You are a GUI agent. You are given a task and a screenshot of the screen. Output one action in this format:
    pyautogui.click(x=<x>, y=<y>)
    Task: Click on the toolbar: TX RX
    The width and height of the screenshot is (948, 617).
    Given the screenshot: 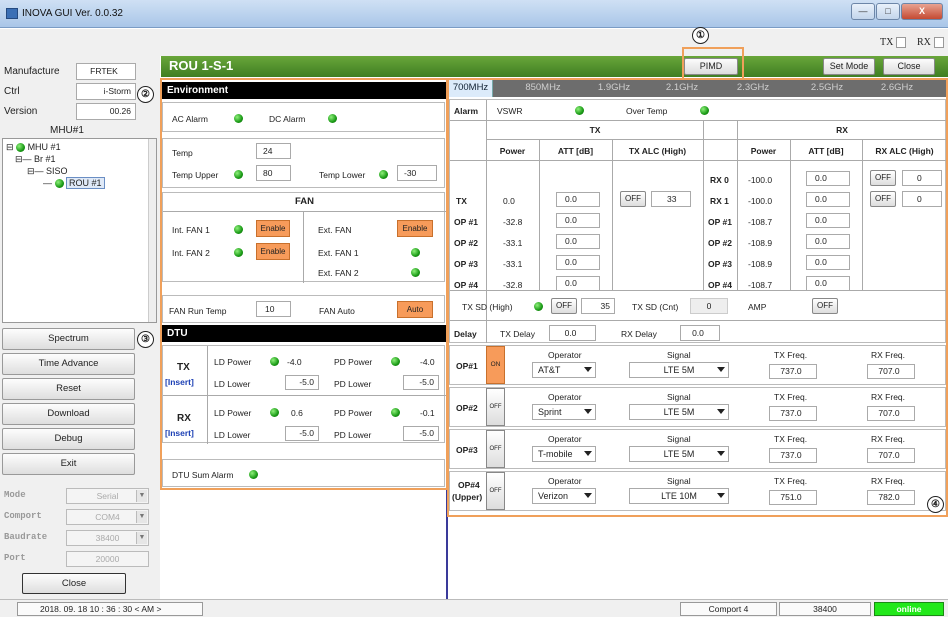 What is the action you would take?
    pyautogui.click(x=474, y=42)
    